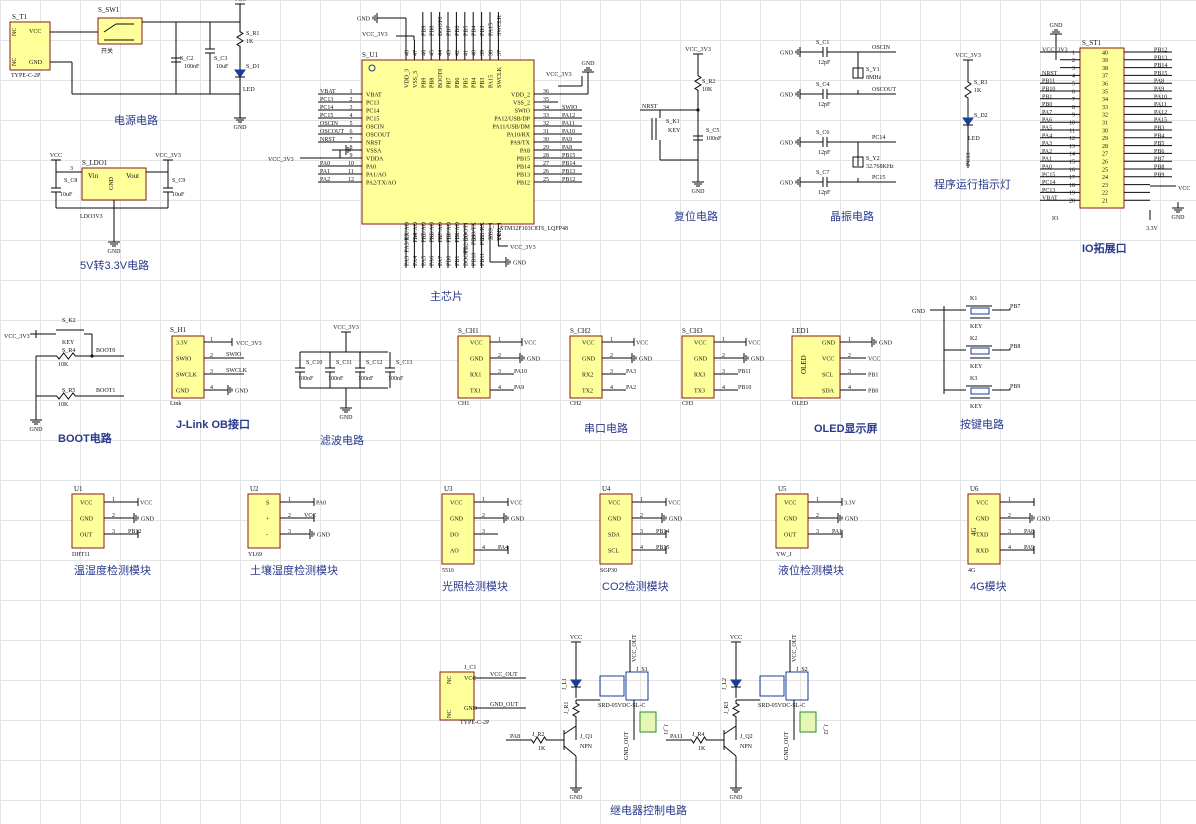  Describe the element at coordinates (267, 536) in the screenshot. I see `pin-name: -` at that location.